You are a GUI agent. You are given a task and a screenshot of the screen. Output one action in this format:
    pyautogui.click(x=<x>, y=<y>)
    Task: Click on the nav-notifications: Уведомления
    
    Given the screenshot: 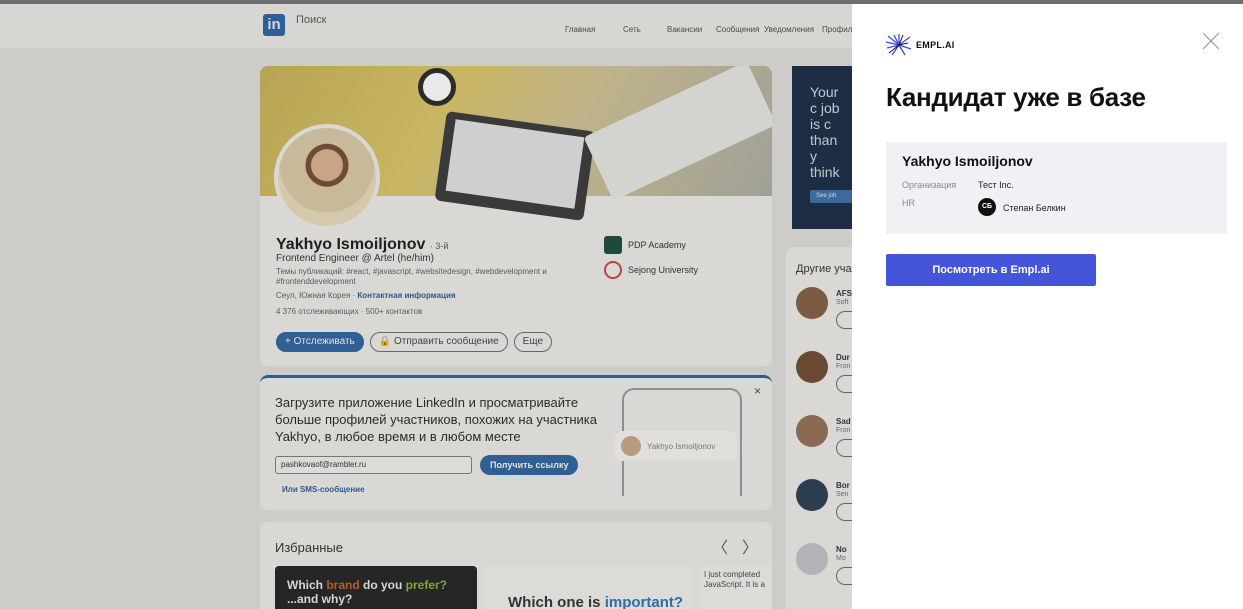 What is the action you would take?
    pyautogui.click(x=789, y=29)
    